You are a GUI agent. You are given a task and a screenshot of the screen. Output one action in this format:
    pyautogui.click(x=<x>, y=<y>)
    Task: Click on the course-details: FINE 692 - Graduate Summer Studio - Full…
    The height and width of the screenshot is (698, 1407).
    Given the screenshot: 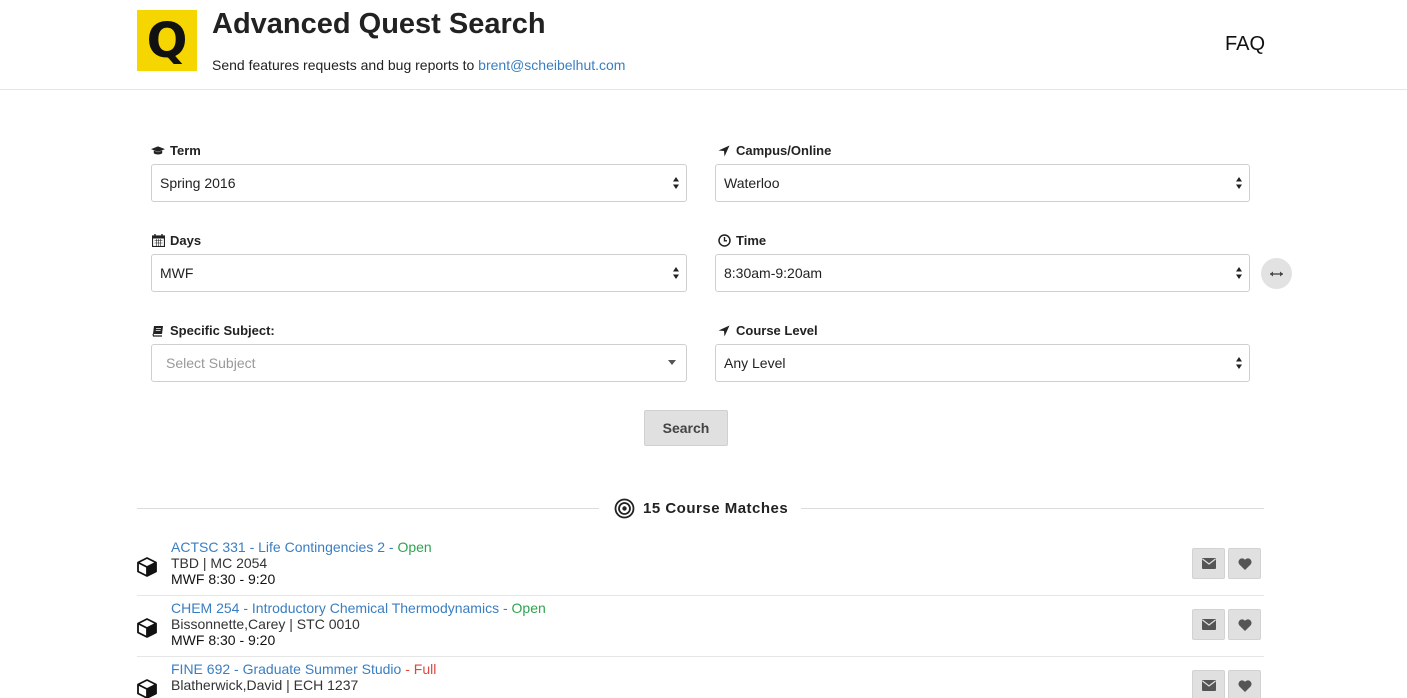 What is the action you would take?
    pyautogui.click(x=303, y=677)
    